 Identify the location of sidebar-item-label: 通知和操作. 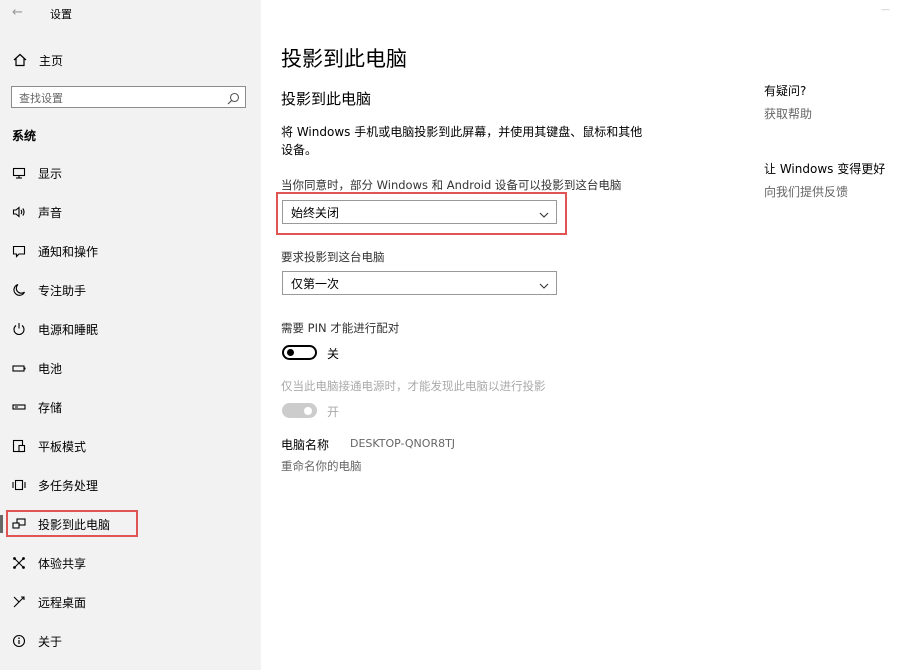
(68, 251).